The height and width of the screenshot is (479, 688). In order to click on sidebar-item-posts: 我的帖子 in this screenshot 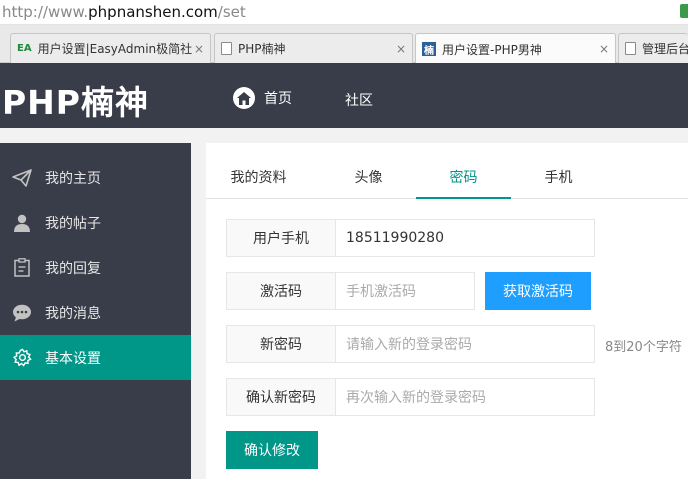, I will do `click(95, 222)`.